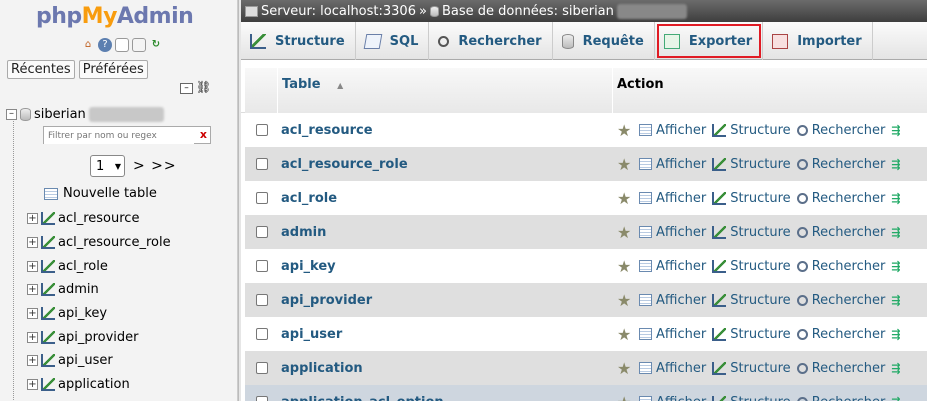 This screenshot has height=401, width=927. What do you see at coordinates (83, 266) in the screenshot?
I see `nav-table-label: acl_role` at bounding box center [83, 266].